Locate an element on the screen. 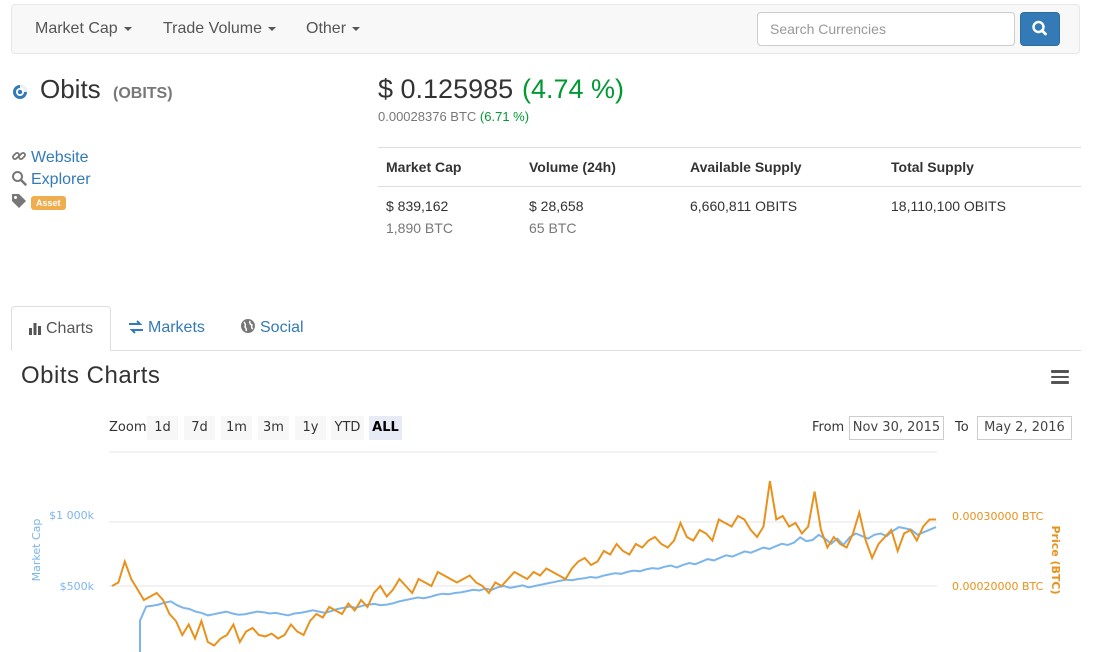  zoom-1y-button: 1y is located at coordinates (310, 428).